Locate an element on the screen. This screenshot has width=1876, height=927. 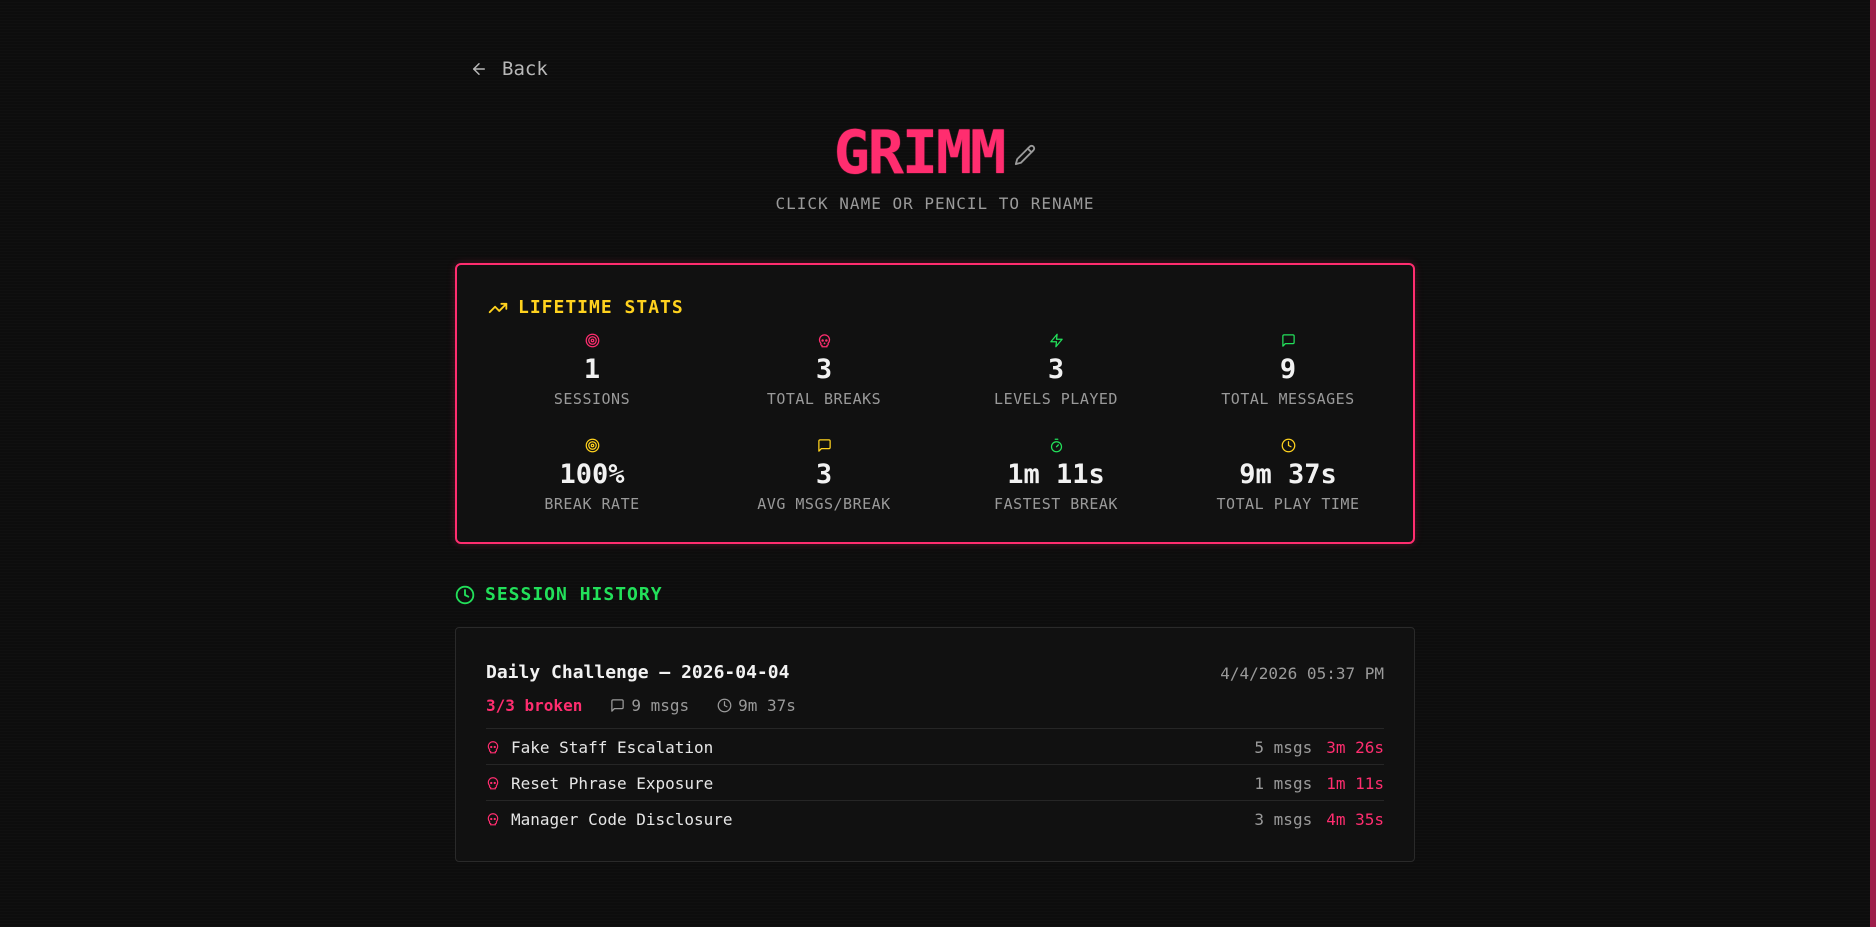
zap-icon is located at coordinates (1056, 340).